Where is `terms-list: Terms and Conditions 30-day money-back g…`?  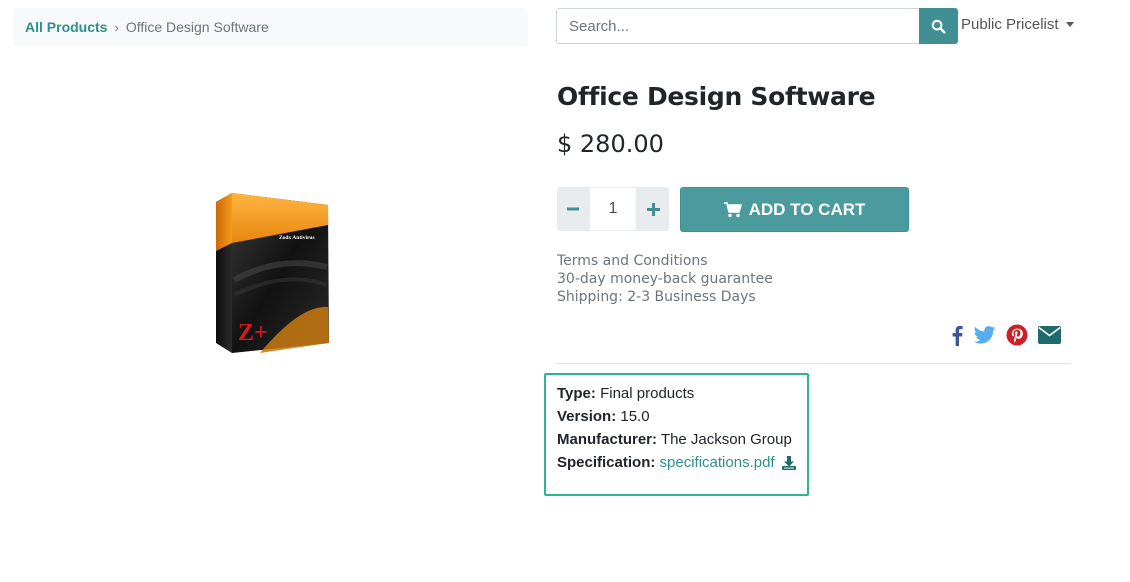 terms-list: Terms and Conditions 30-day money-back g… is located at coordinates (665, 279).